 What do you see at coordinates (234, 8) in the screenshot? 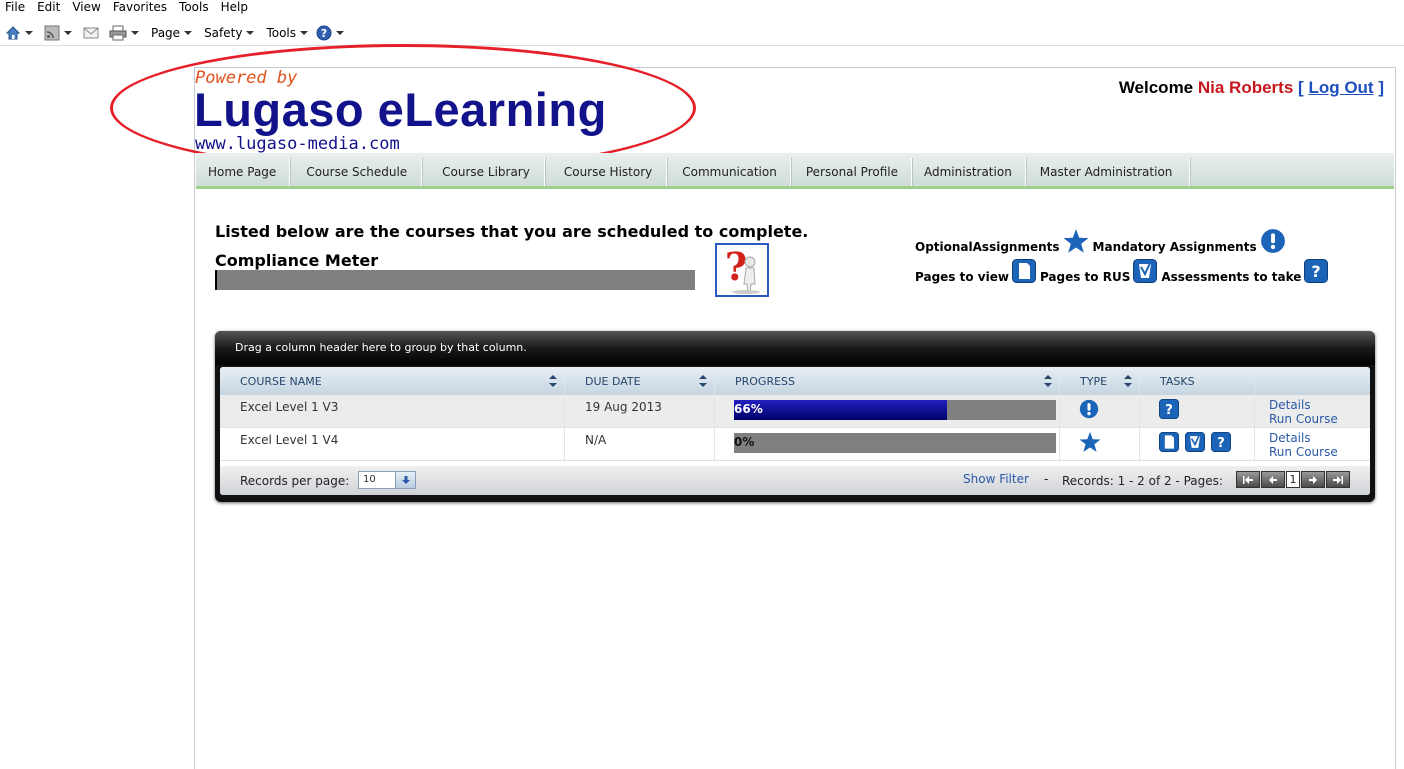
I see `menu-help: Help` at bounding box center [234, 8].